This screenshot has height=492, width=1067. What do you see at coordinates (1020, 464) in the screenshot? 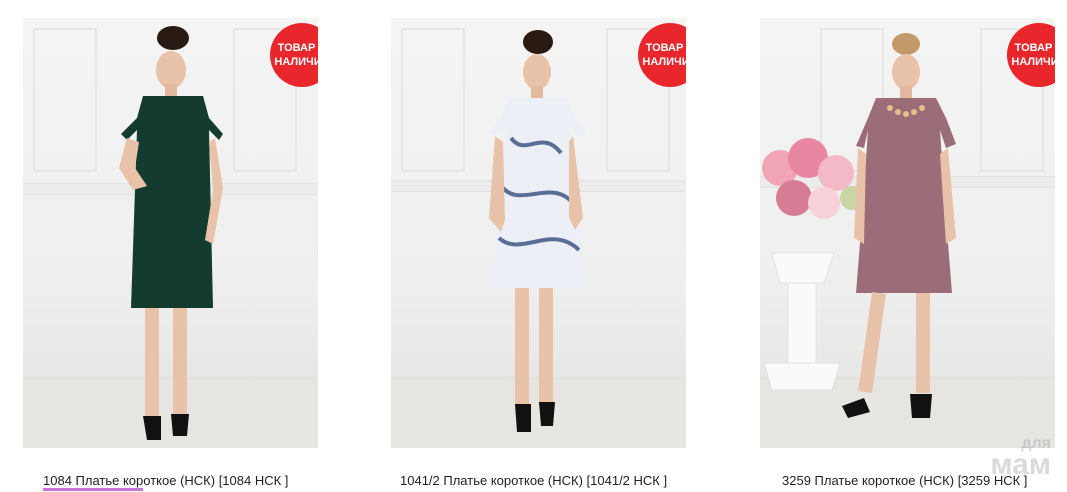
I see `watermark-line-2: мам` at bounding box center [1020, 464].